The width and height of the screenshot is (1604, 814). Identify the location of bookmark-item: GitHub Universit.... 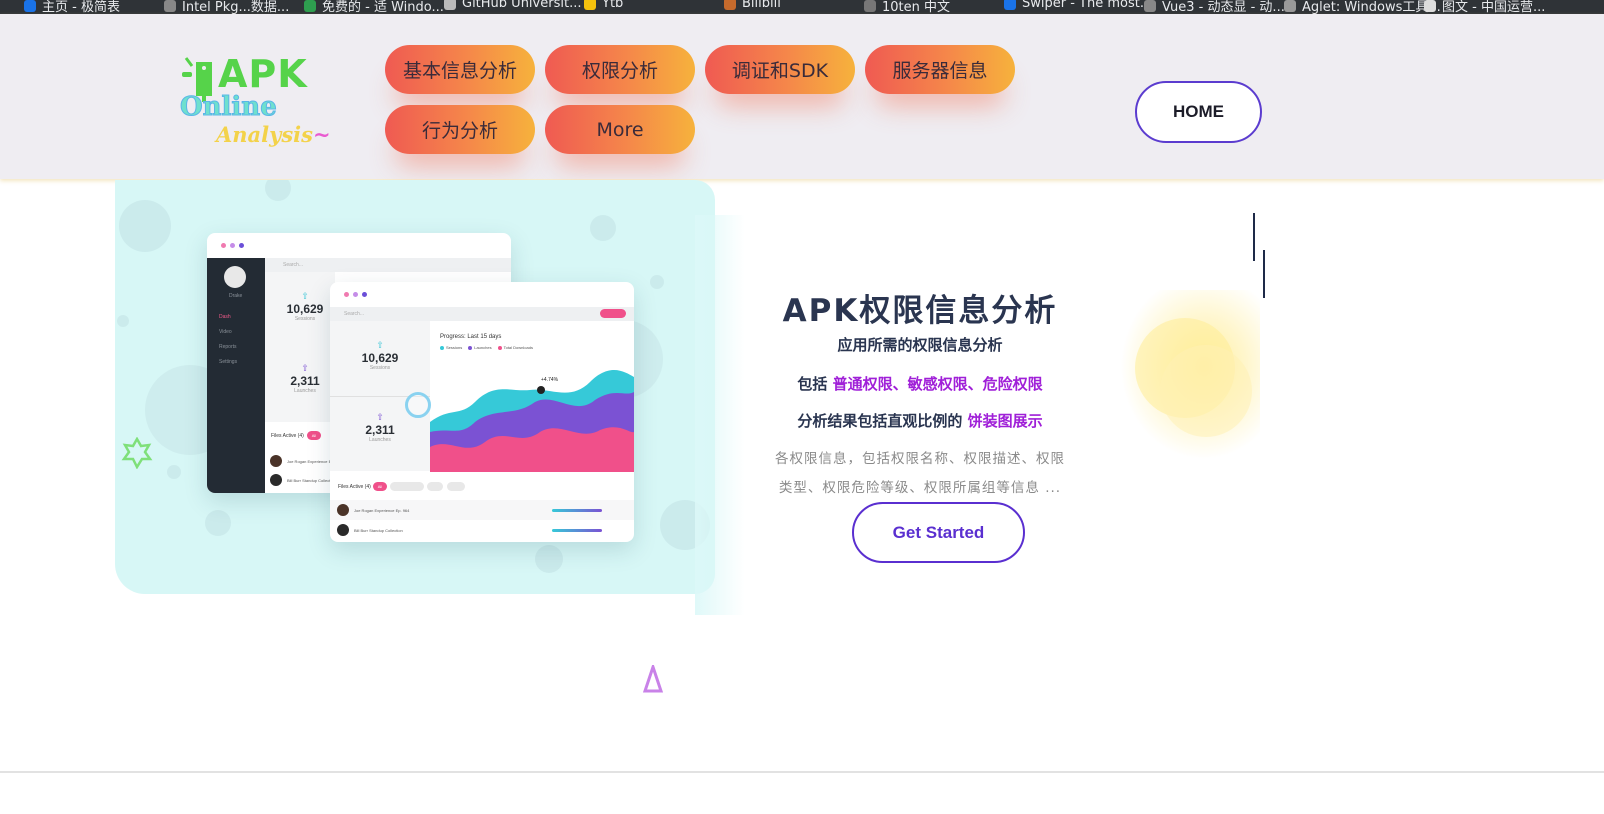
(512, 5).